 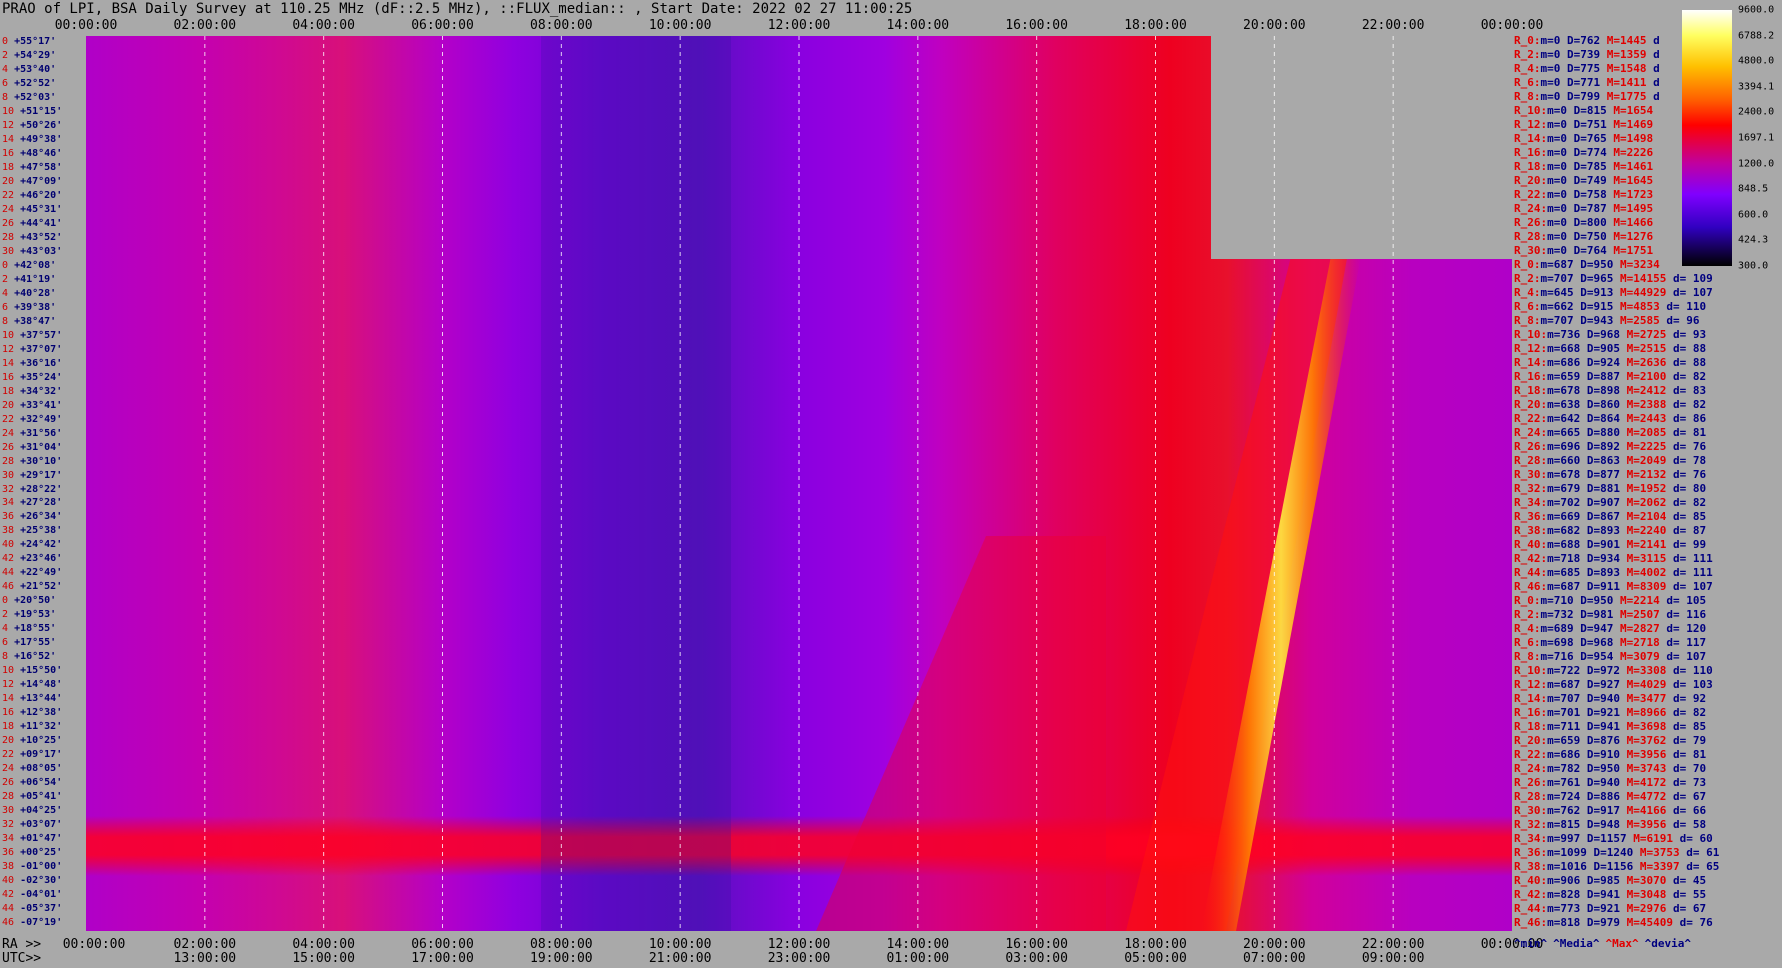 I want to click on stats-row: R_30:m=762 D=917 M=4166 d= 66, so click(x=1610, y=810).